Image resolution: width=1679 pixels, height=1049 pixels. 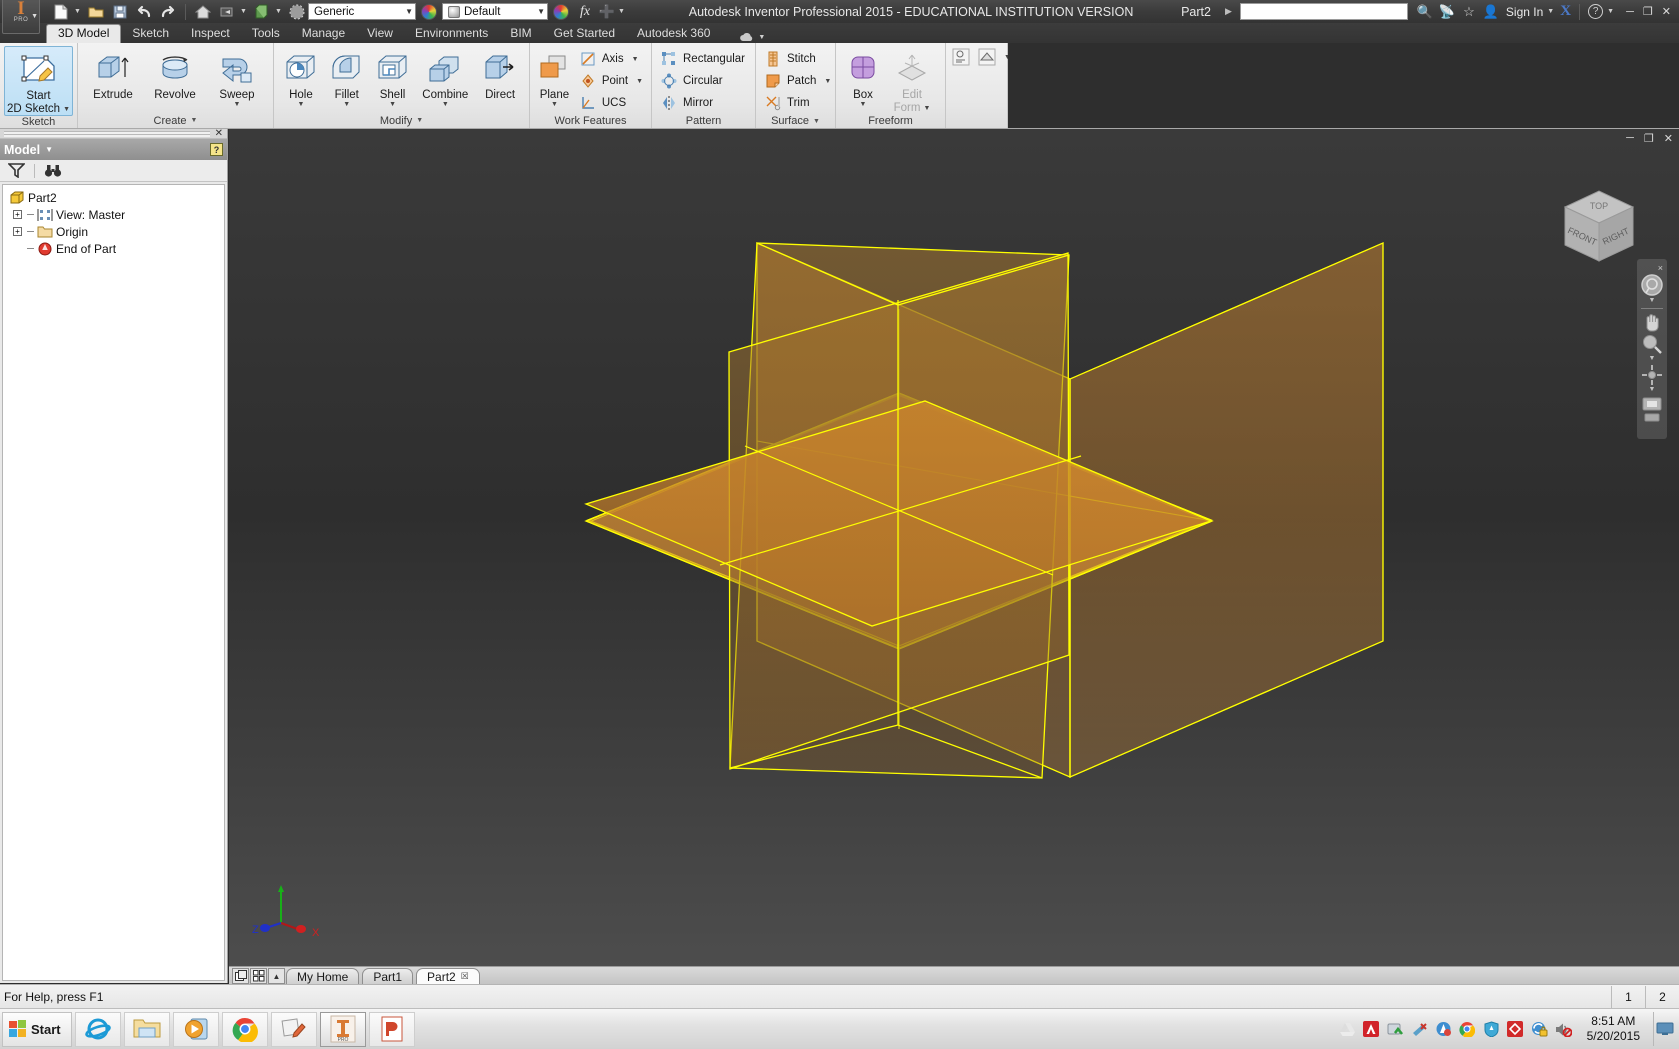 I want to click on close-icon: ×, so click(x=1660, y=268).